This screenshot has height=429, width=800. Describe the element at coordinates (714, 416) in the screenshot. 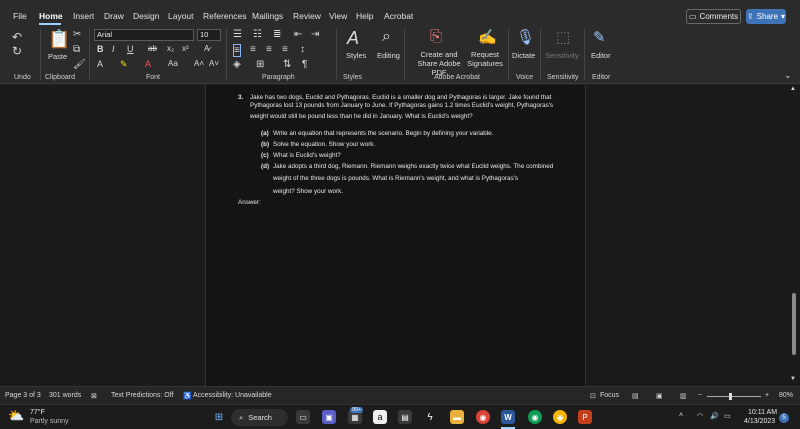

I see `volume-icon: 🔊` at that location.